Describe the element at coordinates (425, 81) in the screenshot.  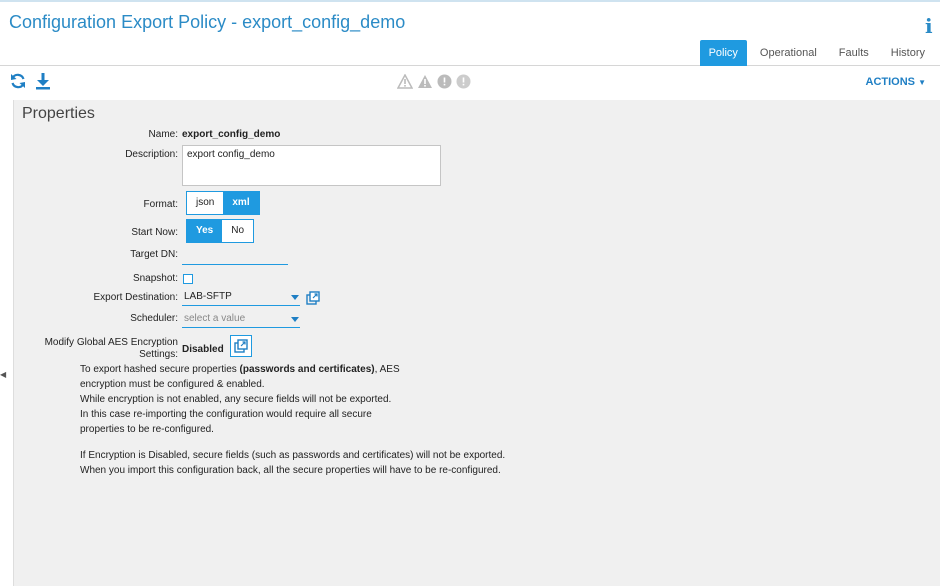
I see `major-triangle-icon` at that location.